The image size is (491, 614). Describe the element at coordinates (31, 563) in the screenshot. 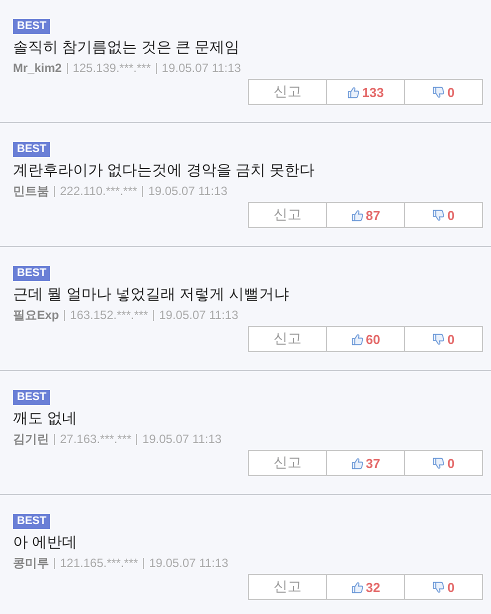

I see `author-name: 콩미루` at that location.